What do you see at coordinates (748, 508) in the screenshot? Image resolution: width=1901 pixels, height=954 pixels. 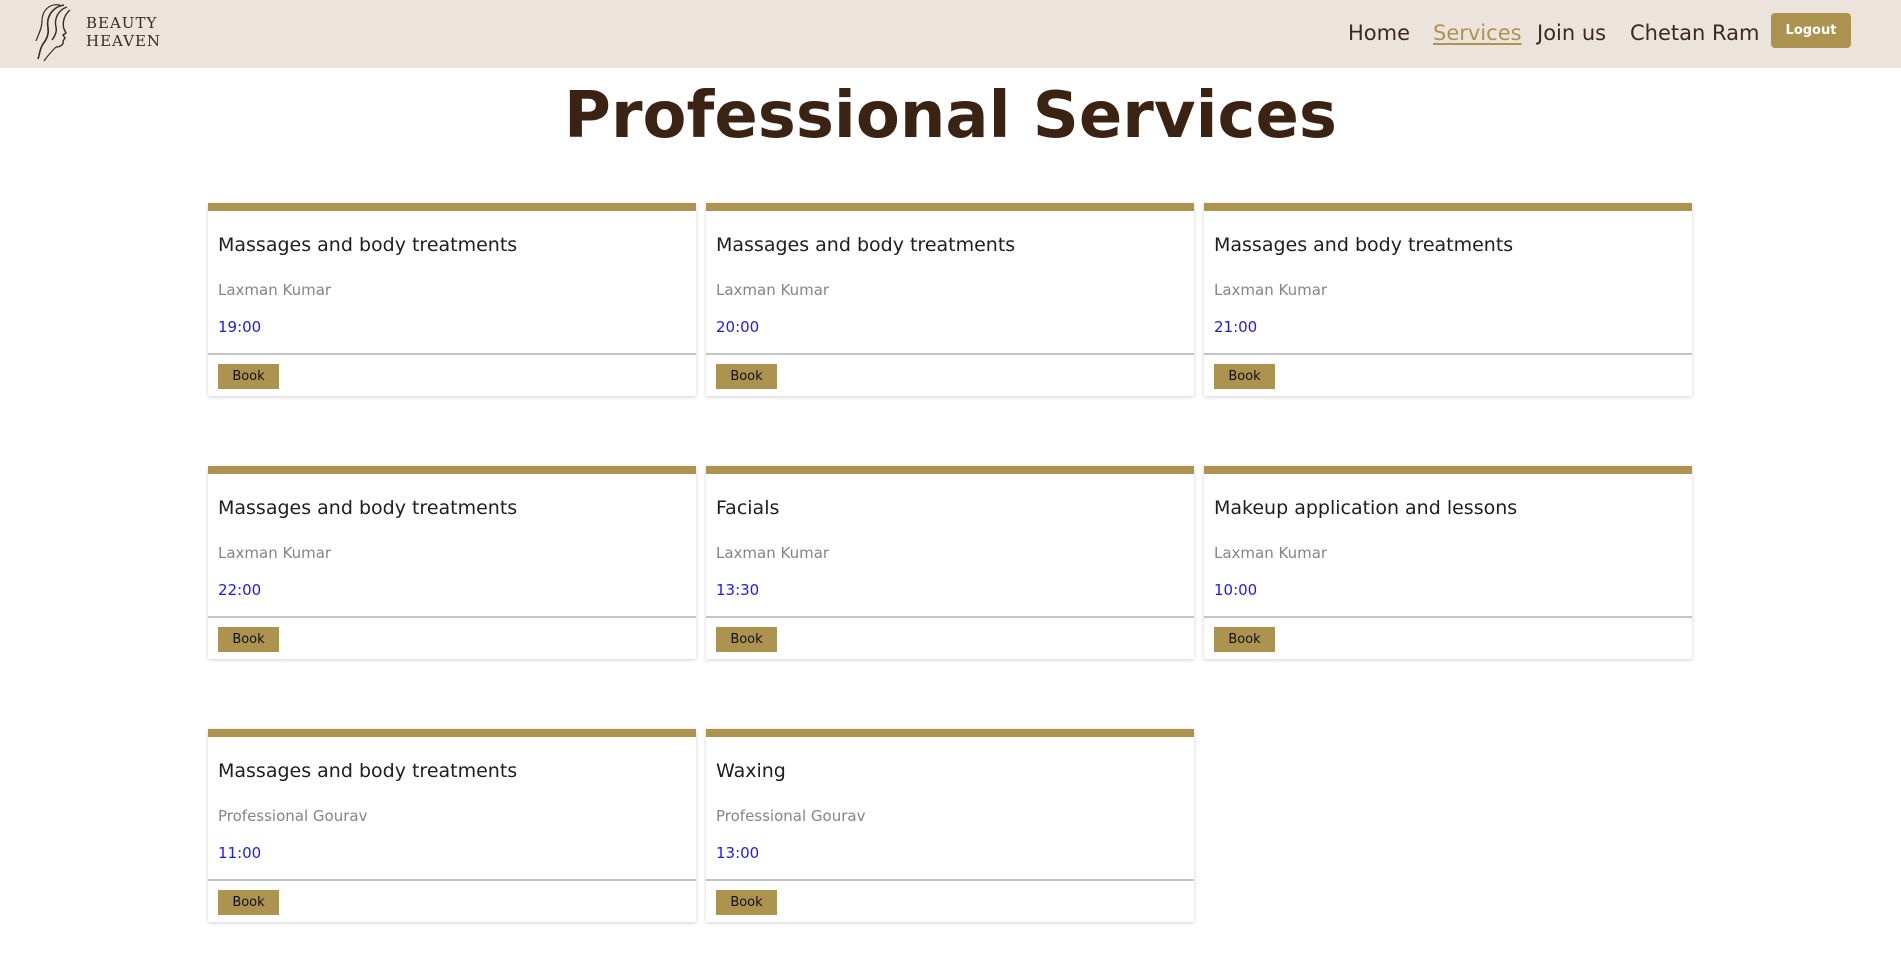 I see `service-name: Facials` at bounding box center [748, 508].